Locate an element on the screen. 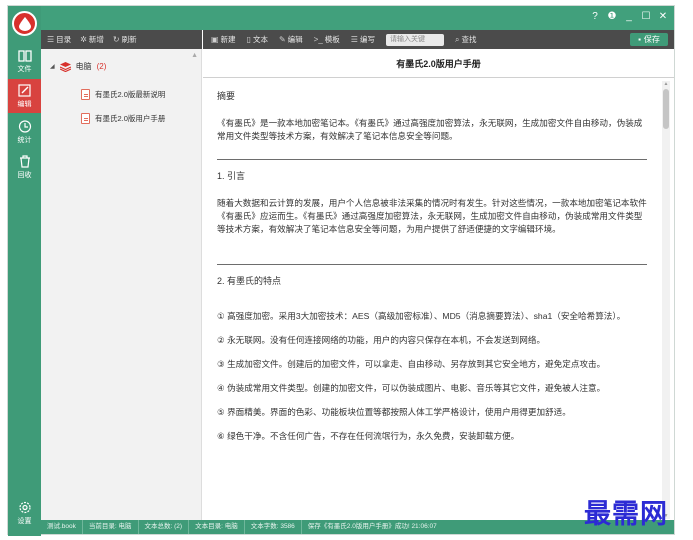 This screenshot has width=693, height=540. status-word-count: 文本字数: 3586 is located at coordinates (273, 527).